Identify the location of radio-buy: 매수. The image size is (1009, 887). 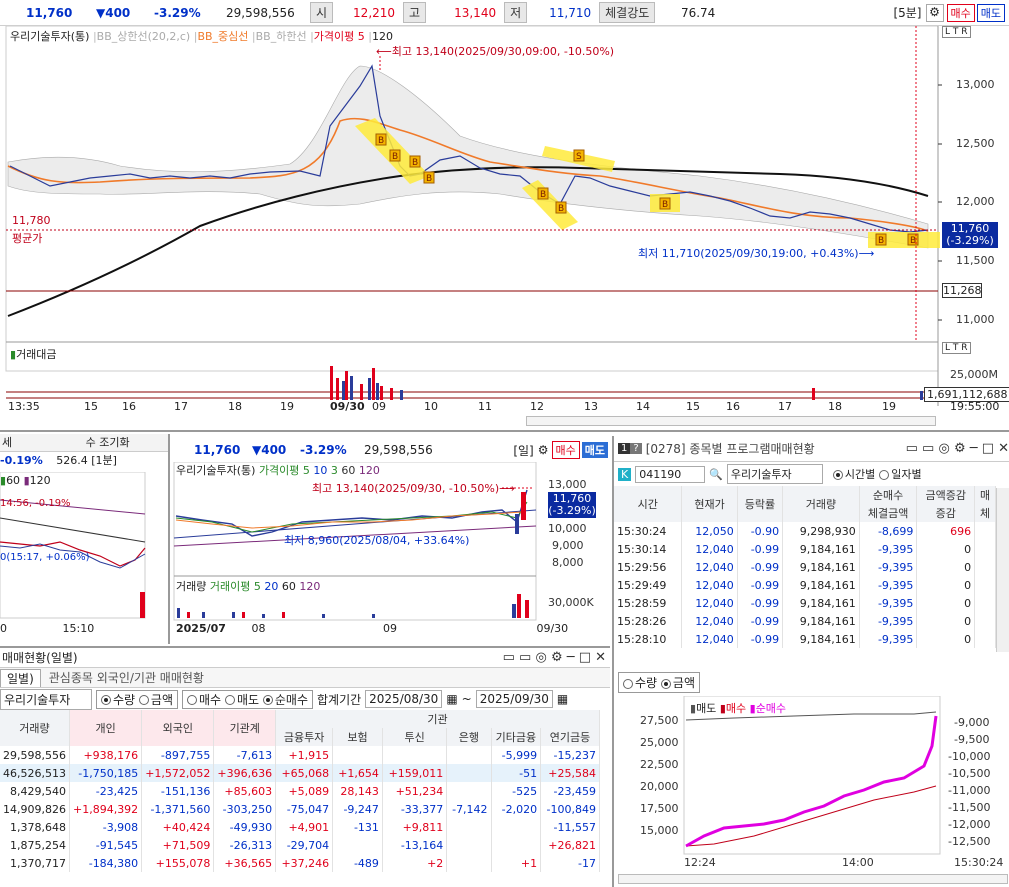
(204, 700).